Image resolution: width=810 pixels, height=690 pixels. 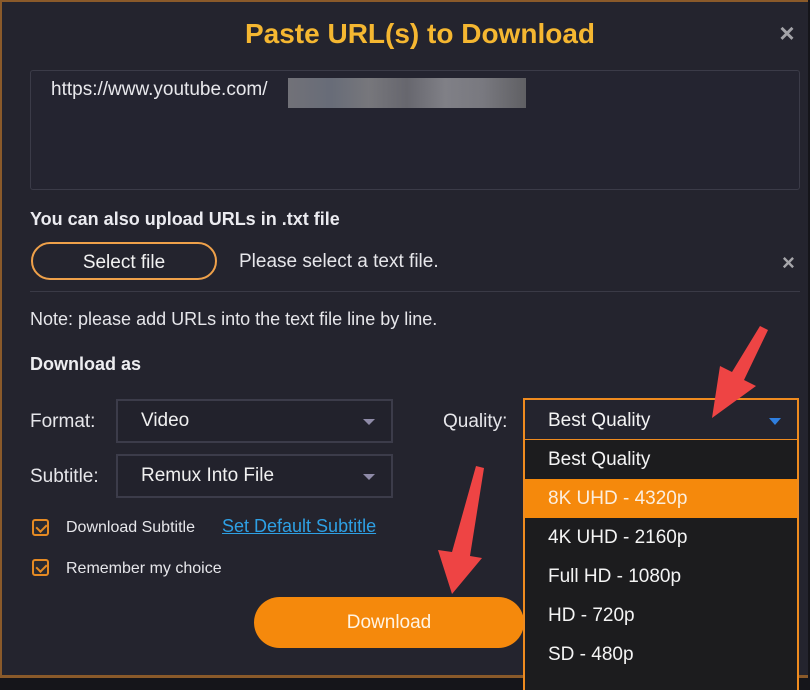 What do you see at coordinates (788, 263) in the screenshot?
I see `clear-file-icon: ×` at bounding box center [788, 263].